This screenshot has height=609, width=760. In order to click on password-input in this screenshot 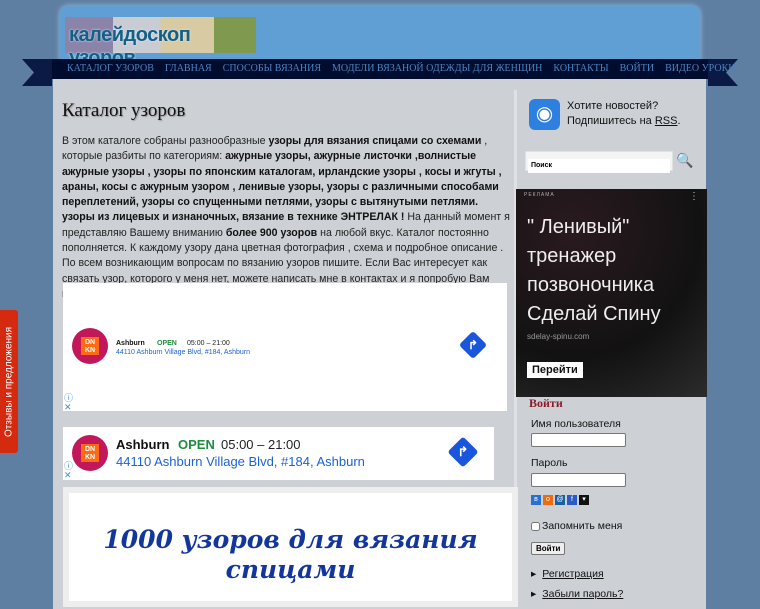, I will do `click(578, 480)`.